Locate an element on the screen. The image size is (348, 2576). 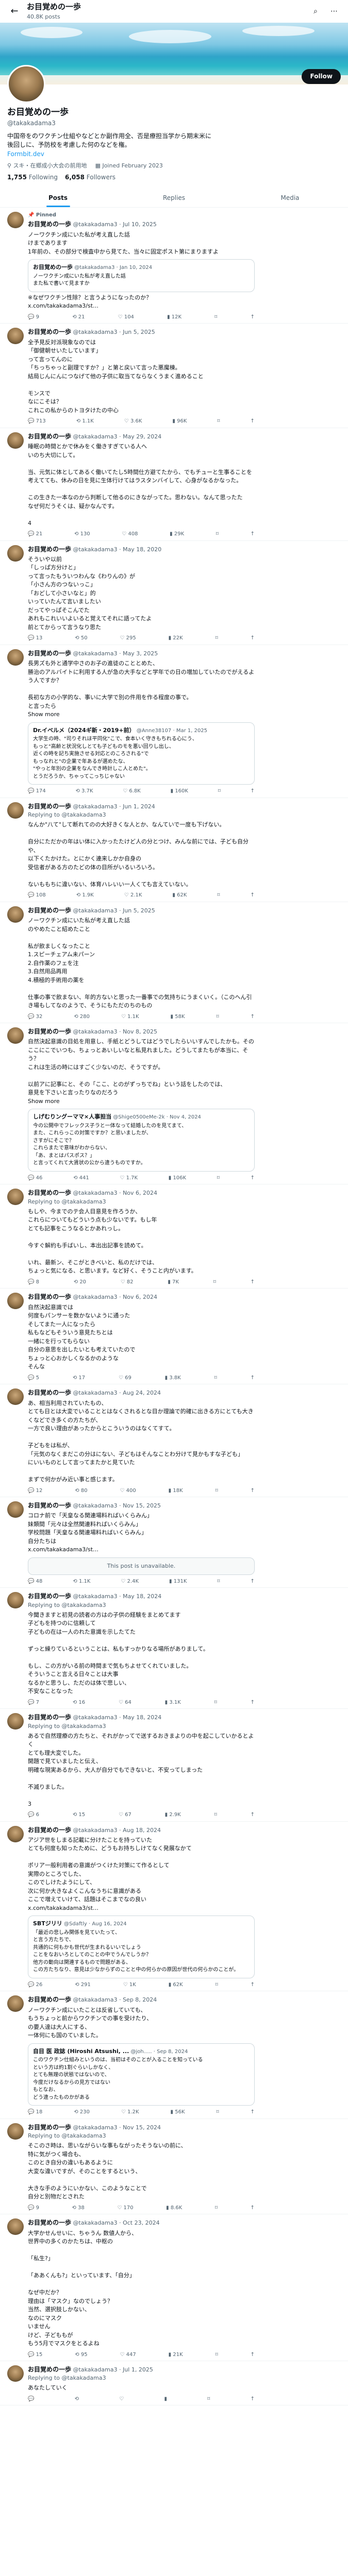
views-button: ▮ 12K is located at coordinates (174, 317).